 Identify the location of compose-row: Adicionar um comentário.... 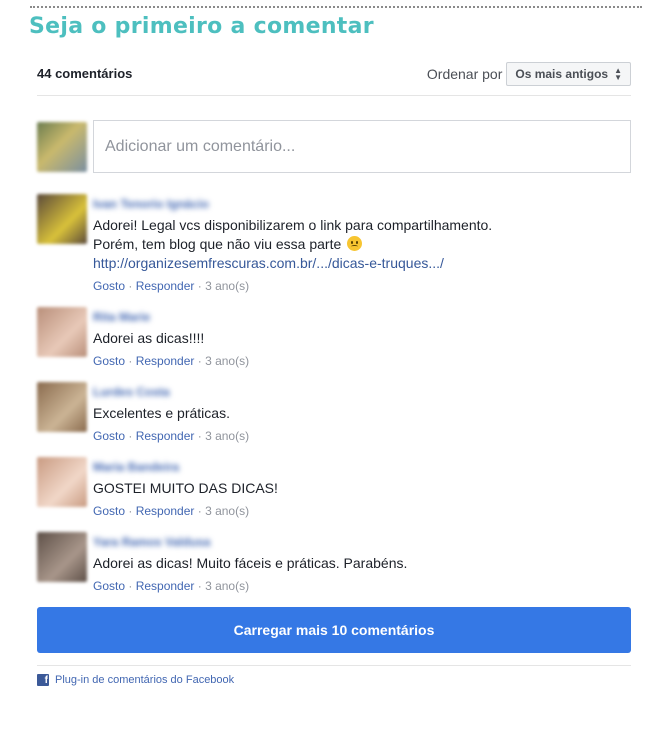
(334, 146).